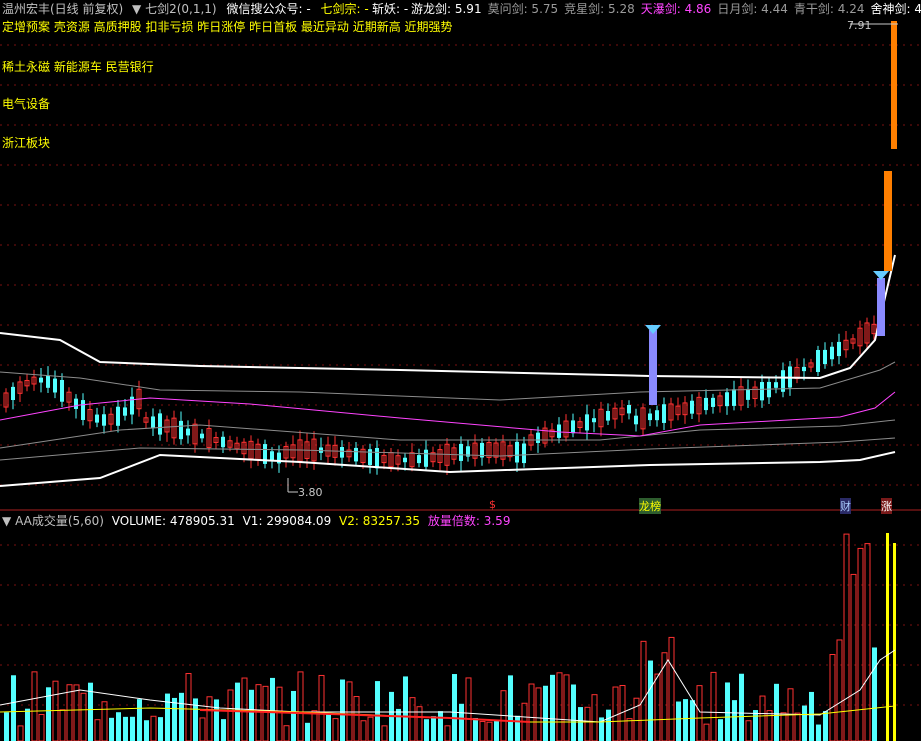 This screenshot has height=741, width=921. What do you see at coordinates (492, 504) in the screenshot?
I see `event-marker-dollar: $` at bounding box center [492, 504].